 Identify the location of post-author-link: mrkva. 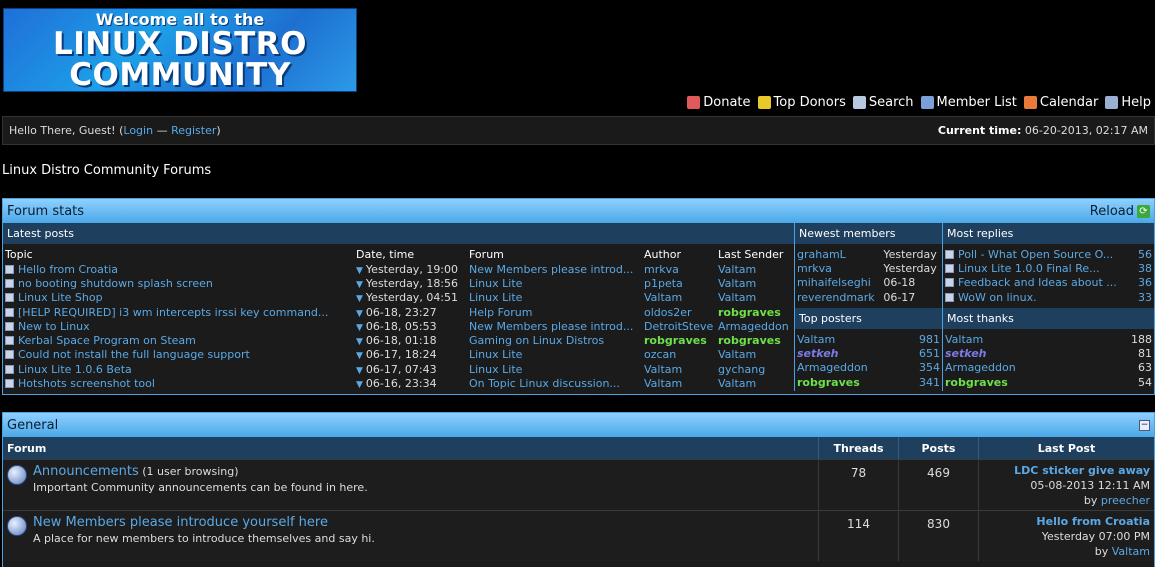
(661, 269).